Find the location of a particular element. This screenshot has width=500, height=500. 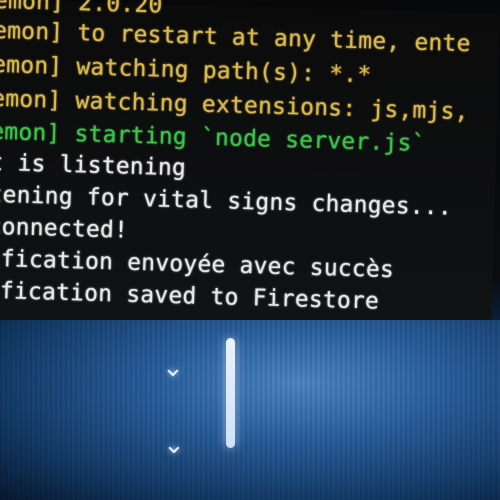

terminal-line-6: t is listening is located at coordinates (93, 165).